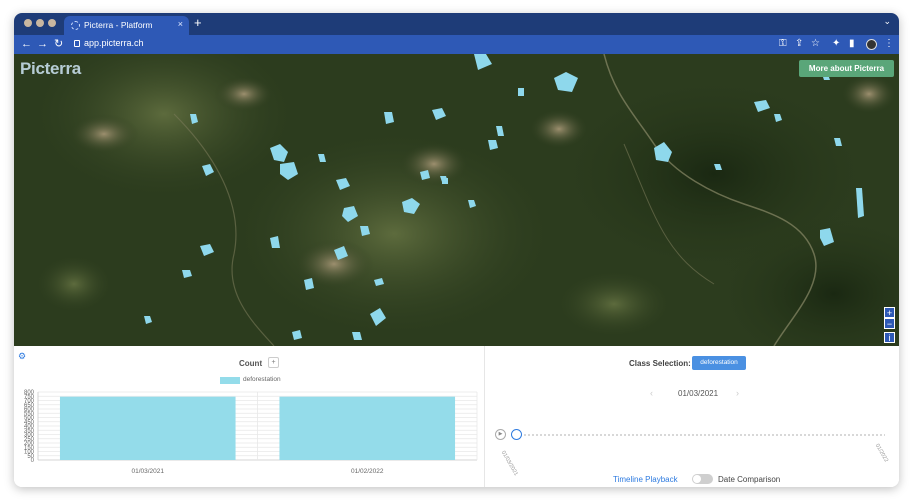  I want to click on minimize-window-button, so click(40, 23).